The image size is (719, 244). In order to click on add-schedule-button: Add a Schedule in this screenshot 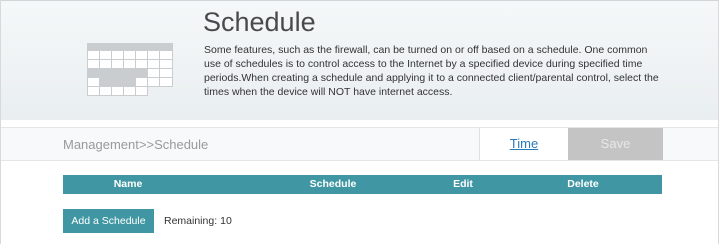, I will do `click(108, 221)`.